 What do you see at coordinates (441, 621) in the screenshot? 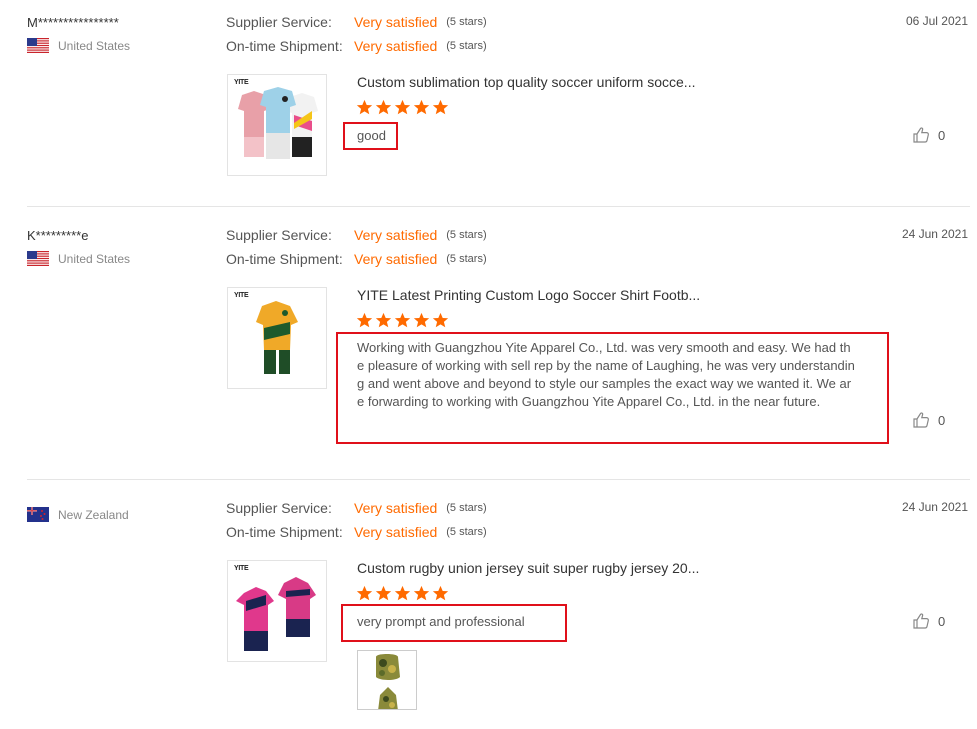
I see `review-comment: very prompt and professional` at bounding box center [441, 621].